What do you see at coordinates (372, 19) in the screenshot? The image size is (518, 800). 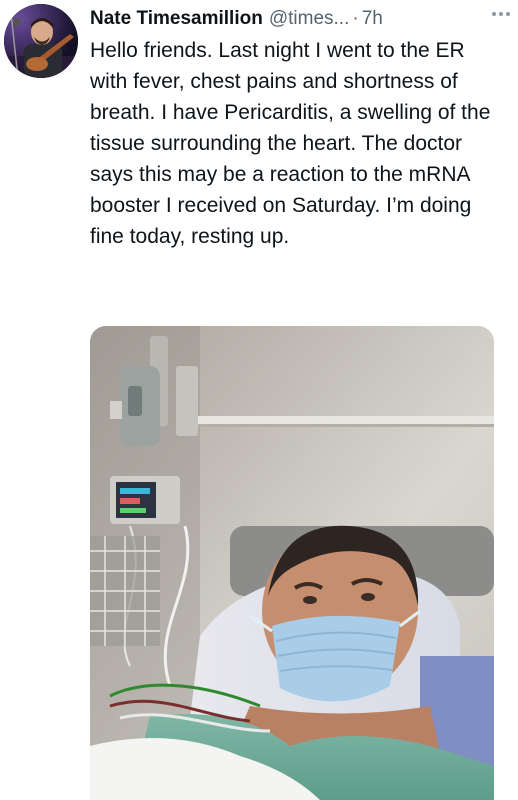 I see `timestamp: 7h` at bounding box center [372, 19].